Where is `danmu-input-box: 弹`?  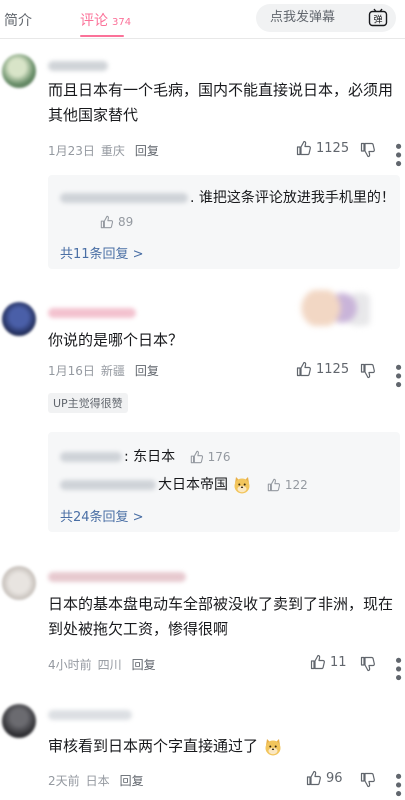
danmu-input-box: 弹 is located at coordinates (326, 18).